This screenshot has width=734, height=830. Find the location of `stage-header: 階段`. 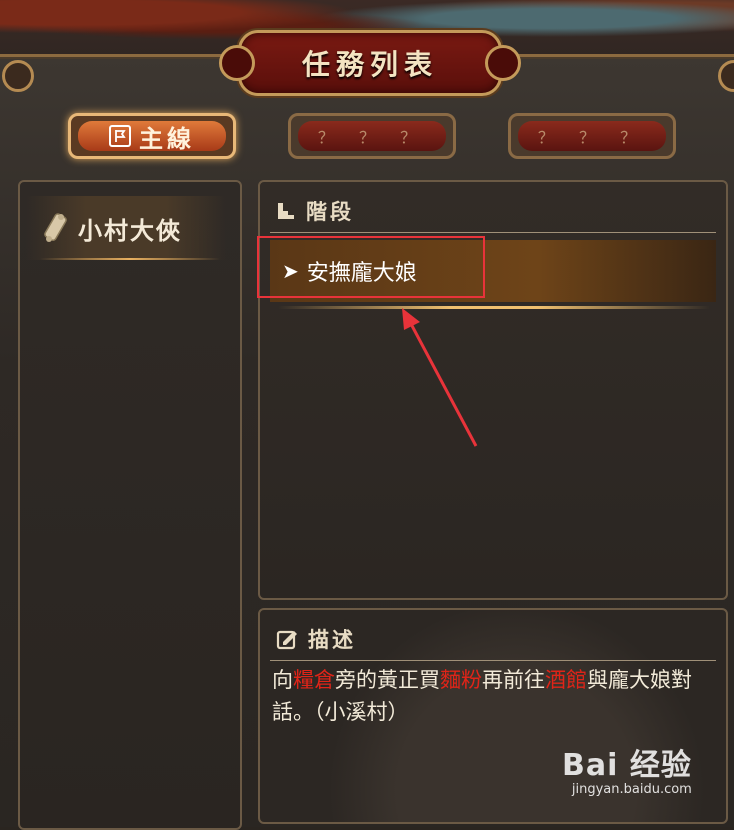

stage-header: 階段 is located at coordinates (315, 211).